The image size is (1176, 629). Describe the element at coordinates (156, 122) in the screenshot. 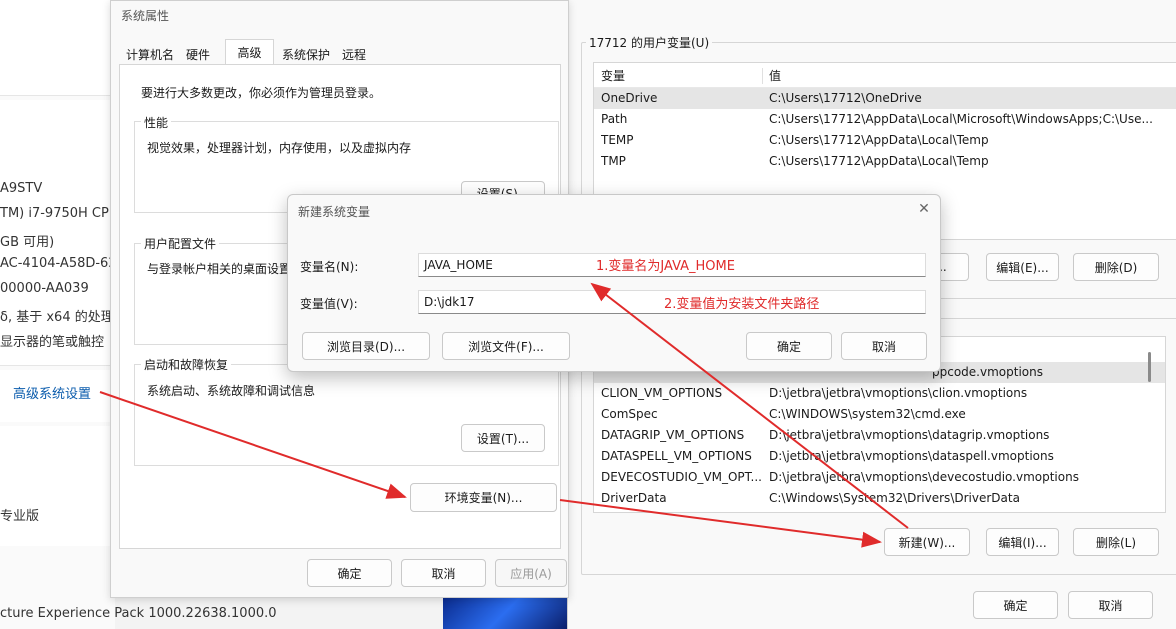

I see `performance-title: 性能` at that location.